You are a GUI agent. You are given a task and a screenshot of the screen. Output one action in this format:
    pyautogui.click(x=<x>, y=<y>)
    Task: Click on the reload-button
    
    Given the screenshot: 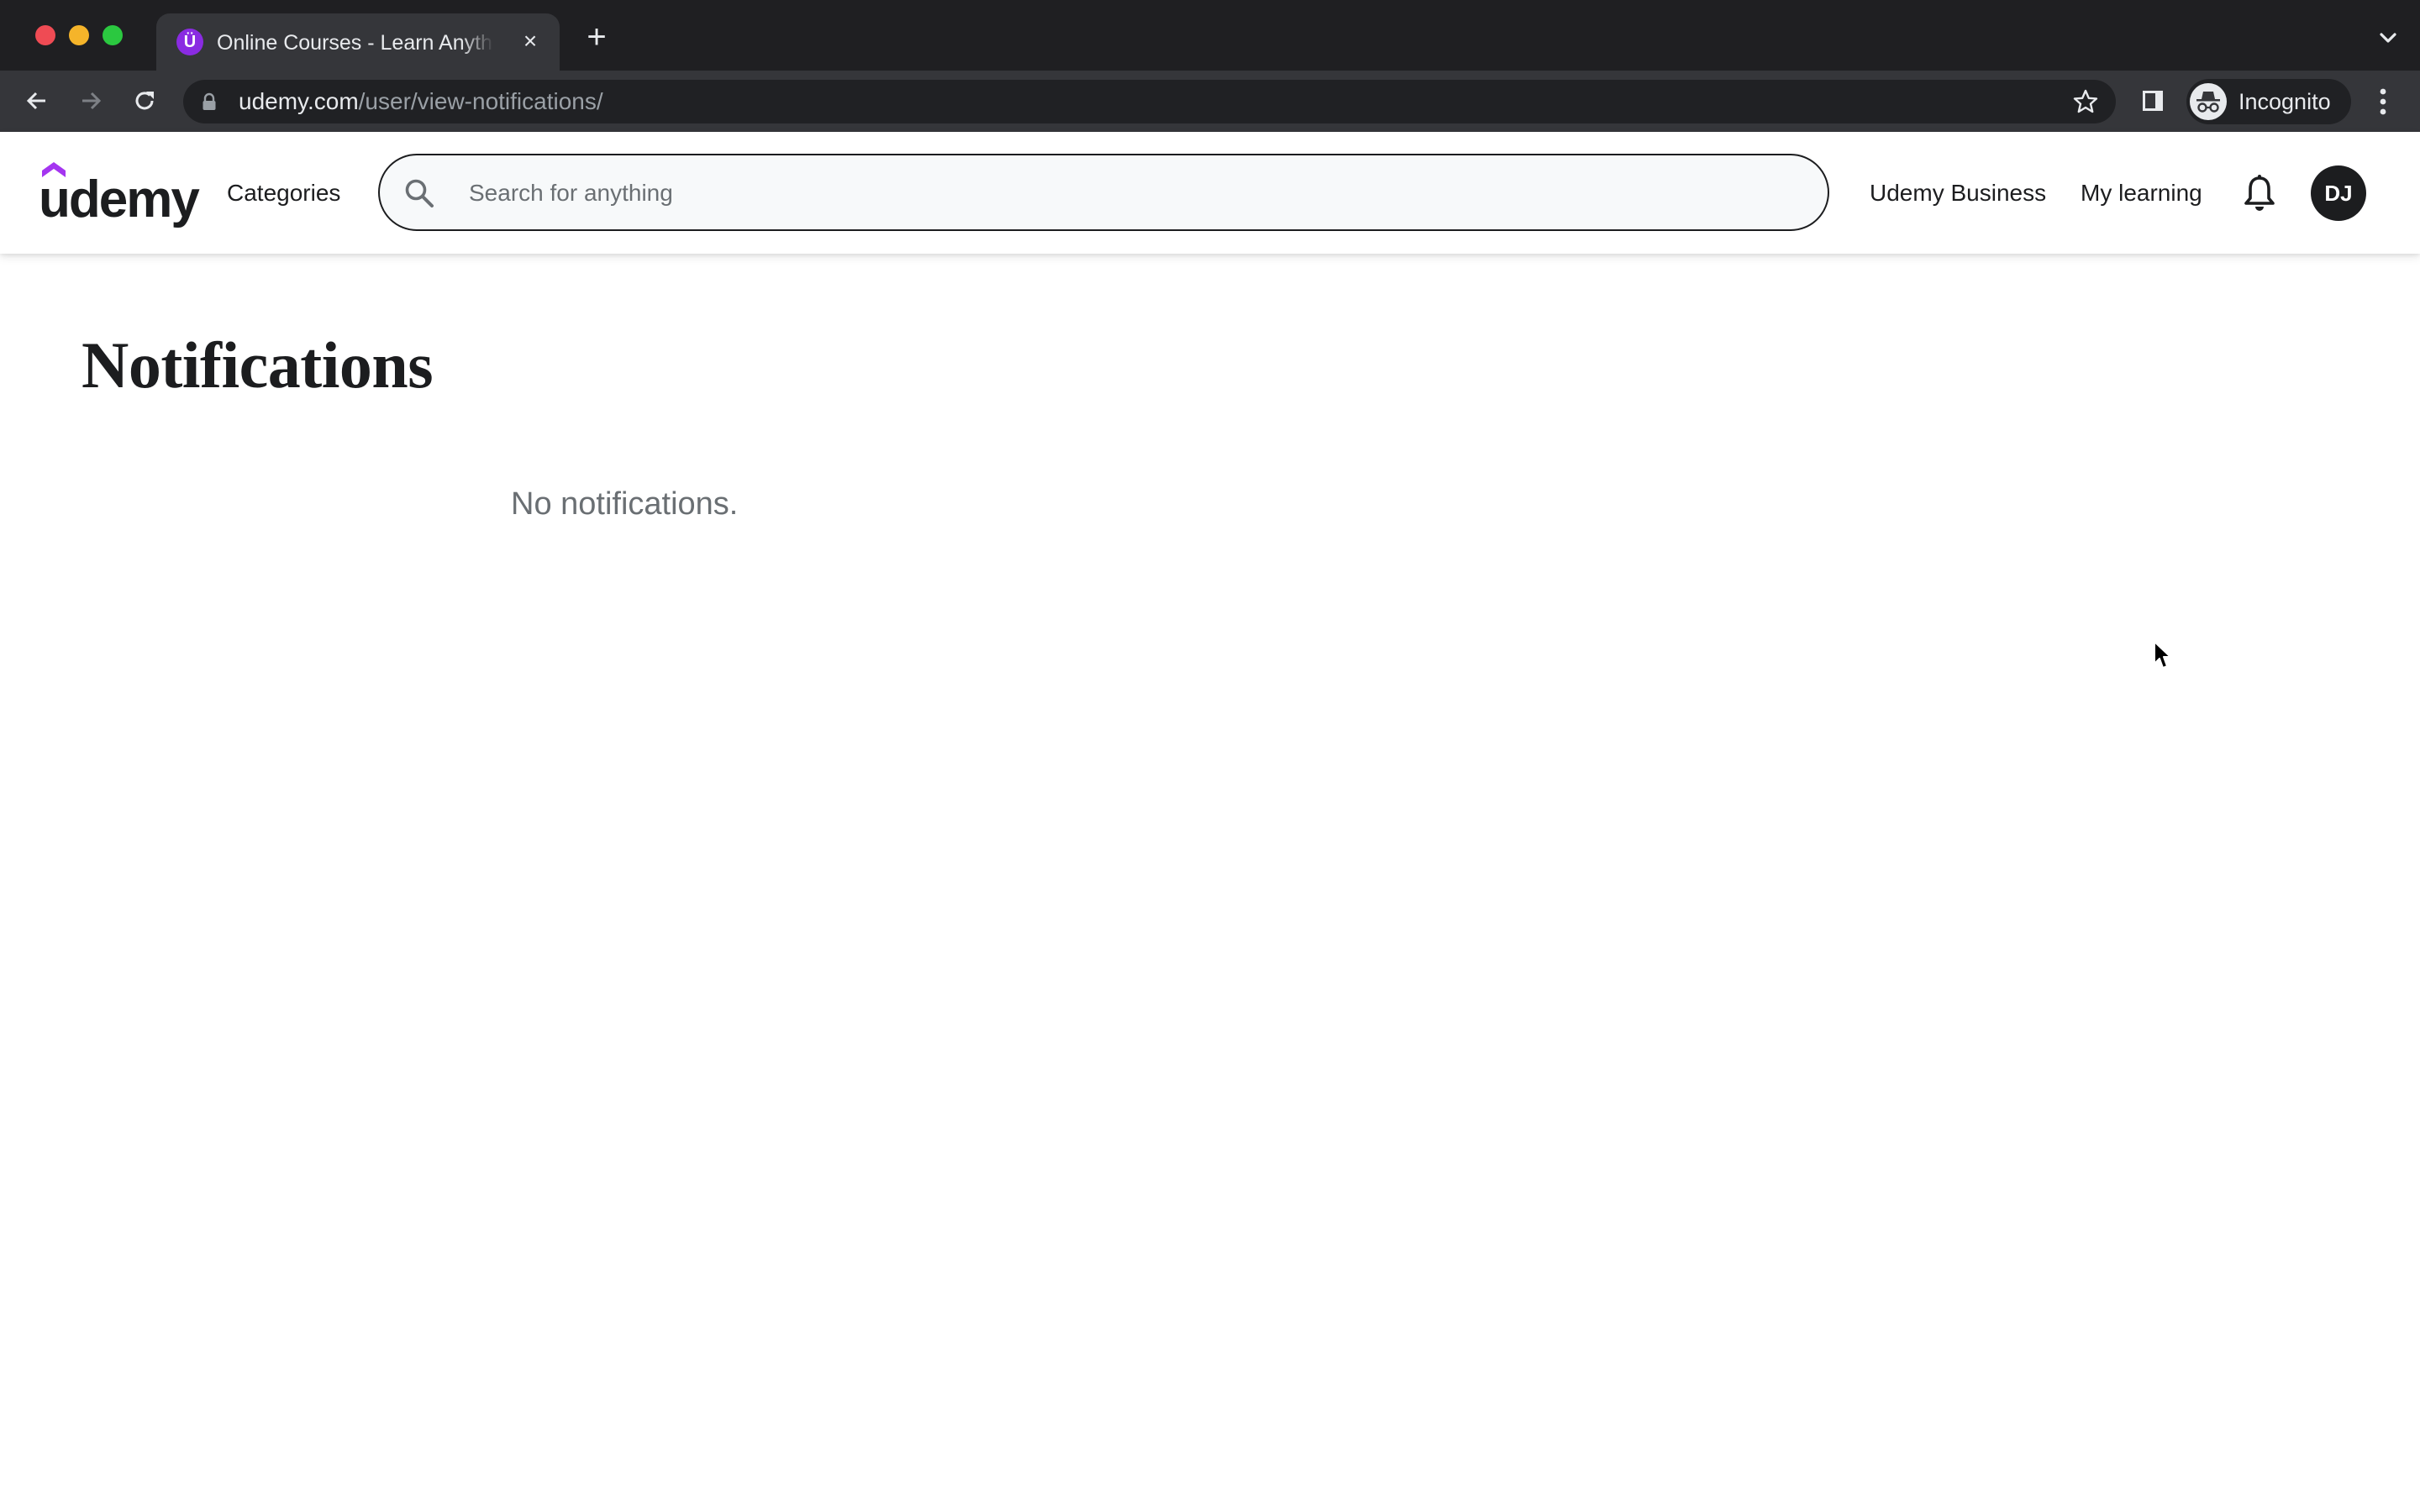 What is the action you would take?
    pyautogui.click(x=144, y=100)
    